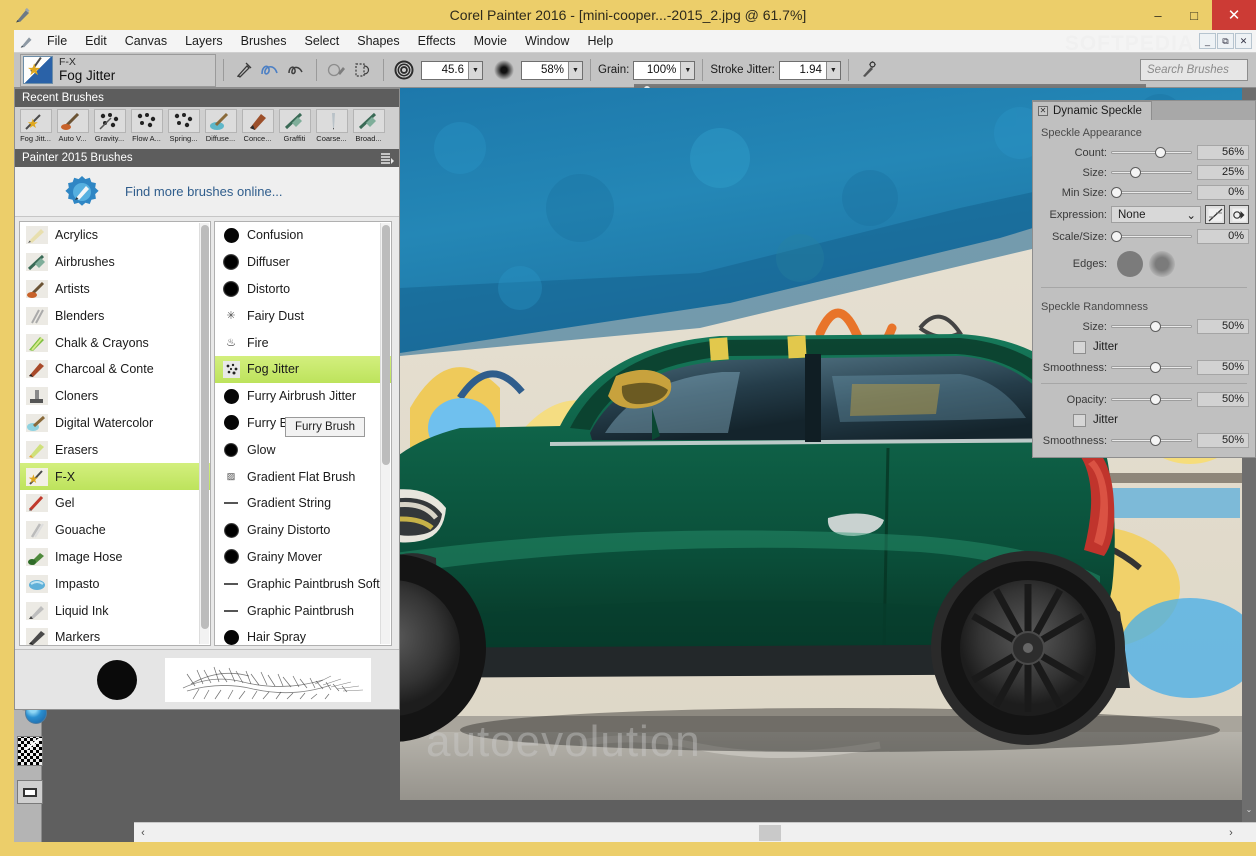  I want to click on dab-preview-icon, so click(363, 70).